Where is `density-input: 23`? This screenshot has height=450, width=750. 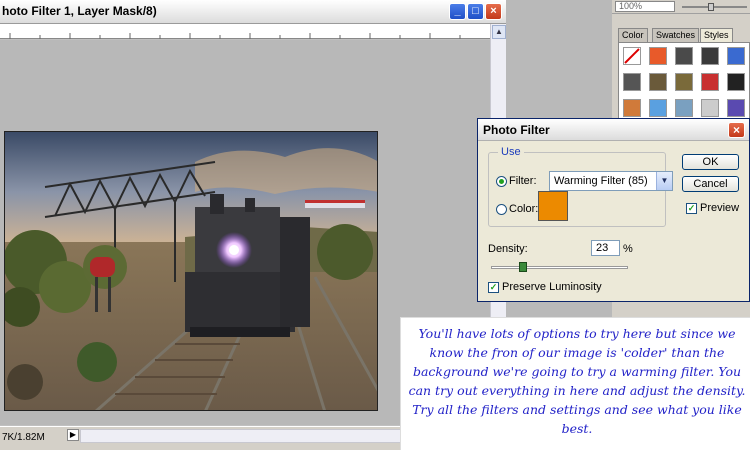
density-input: 23 is located at coordinates (605, 248).